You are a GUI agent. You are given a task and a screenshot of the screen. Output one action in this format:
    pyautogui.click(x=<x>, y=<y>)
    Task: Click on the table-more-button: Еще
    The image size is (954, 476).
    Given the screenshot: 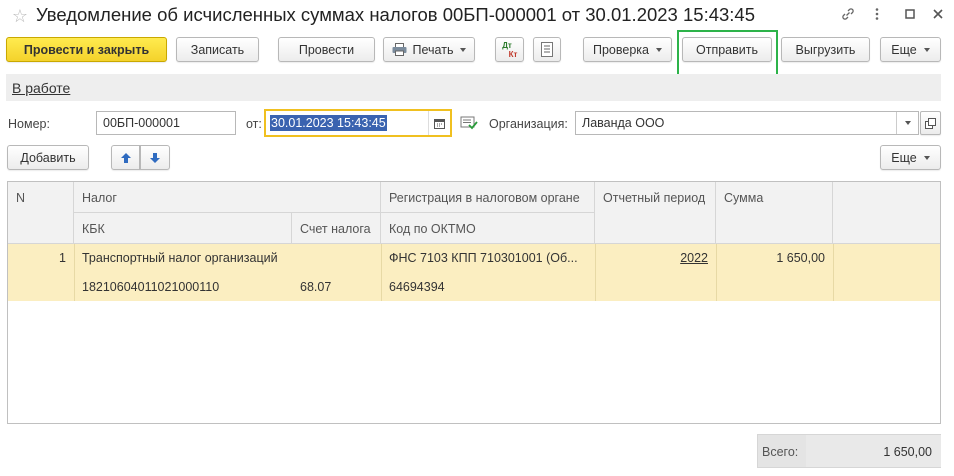 What is the action you would take?
    pyautogui.click(x=910, y=157)
    